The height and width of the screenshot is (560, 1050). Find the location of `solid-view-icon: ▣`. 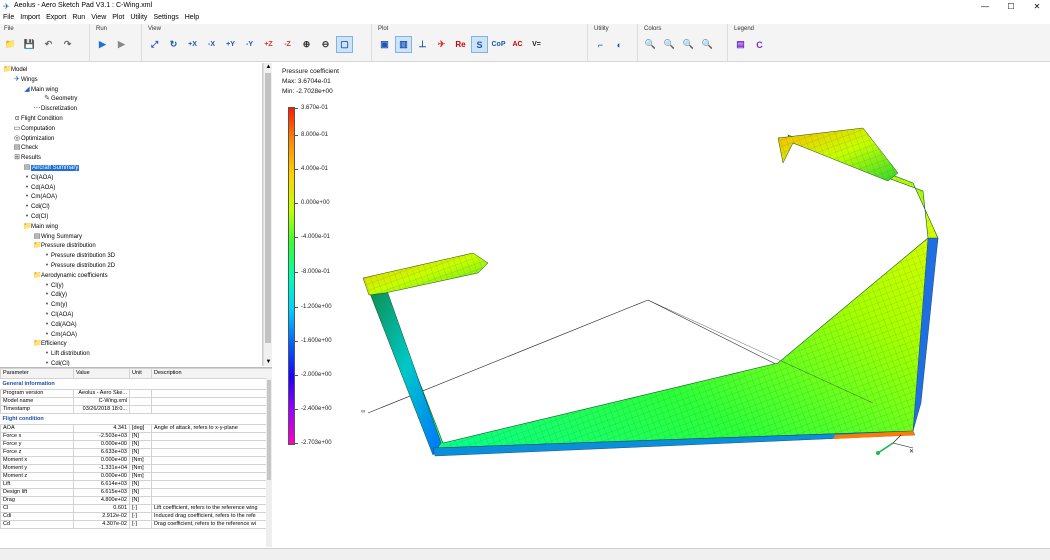

solid-view-icon: ▣ is located at coordinates (384, 44).